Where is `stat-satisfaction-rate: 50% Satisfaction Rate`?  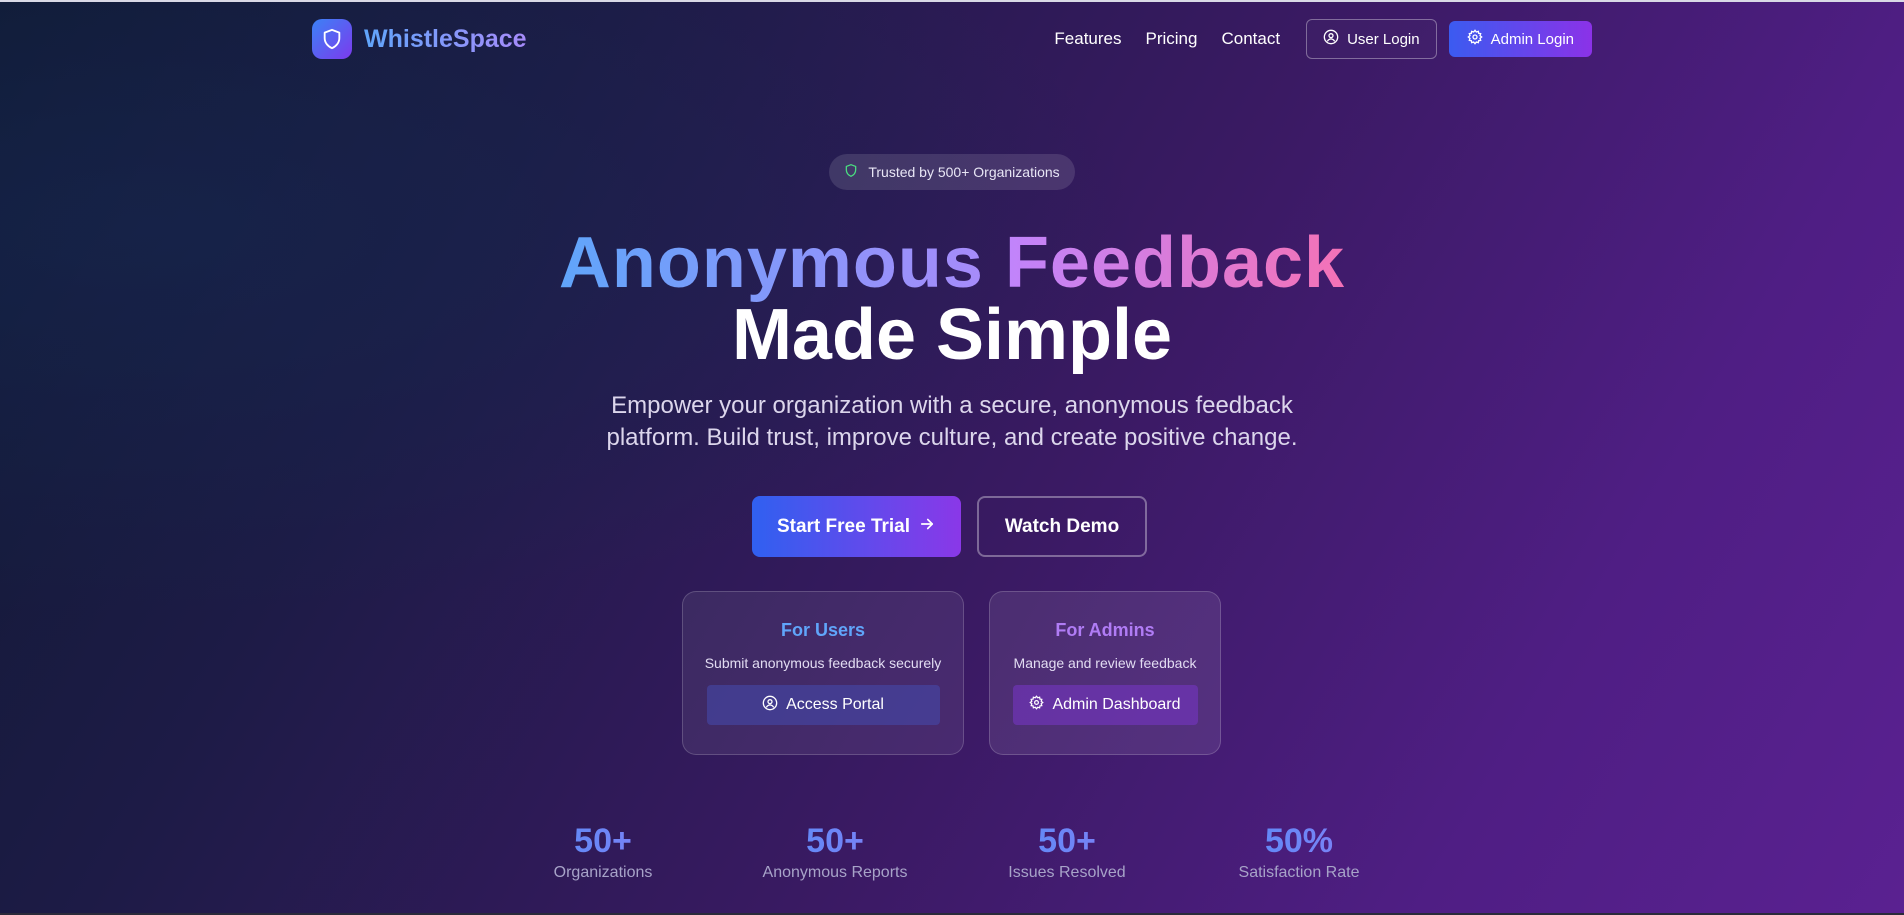
stat-satisfaction-rate: 50% Satisfaction Rate is located at coordinates (1299, 851).